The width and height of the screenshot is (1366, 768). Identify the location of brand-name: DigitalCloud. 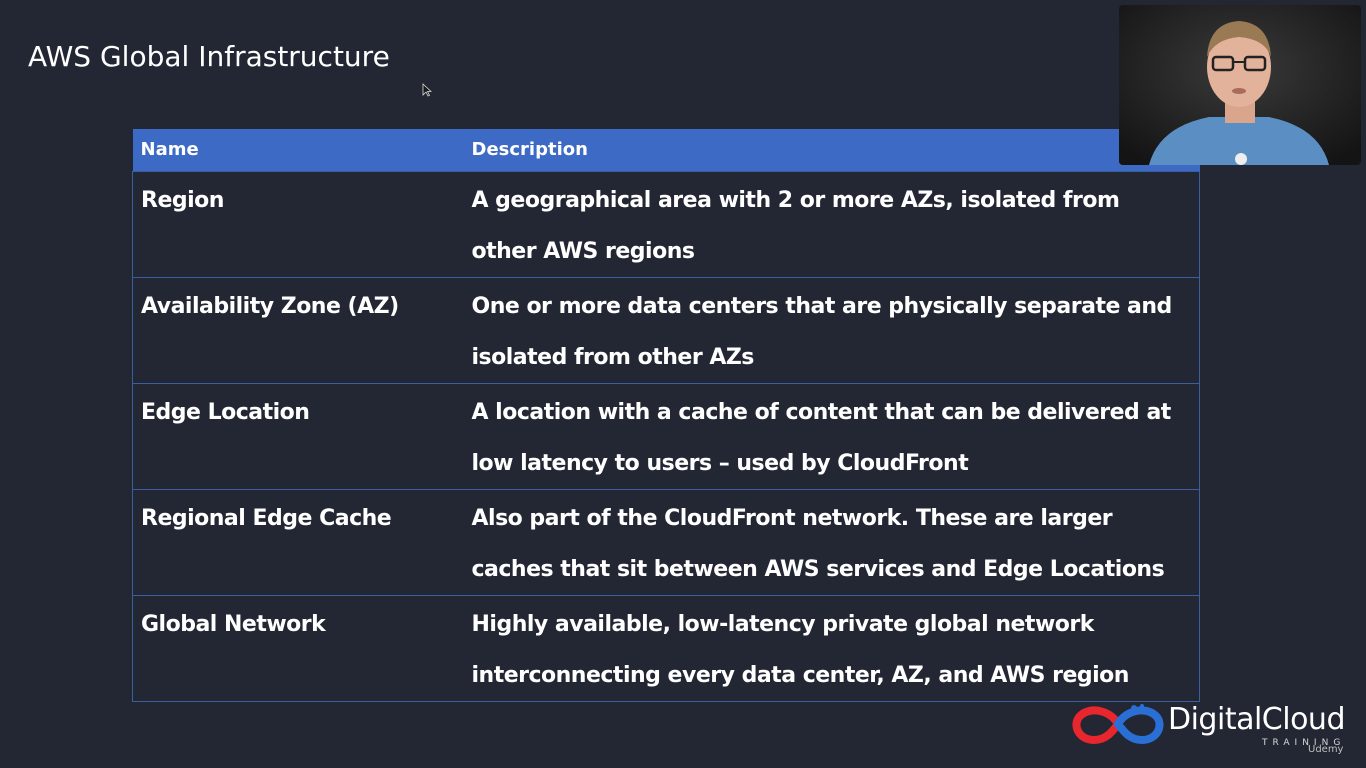
(1257, 719).